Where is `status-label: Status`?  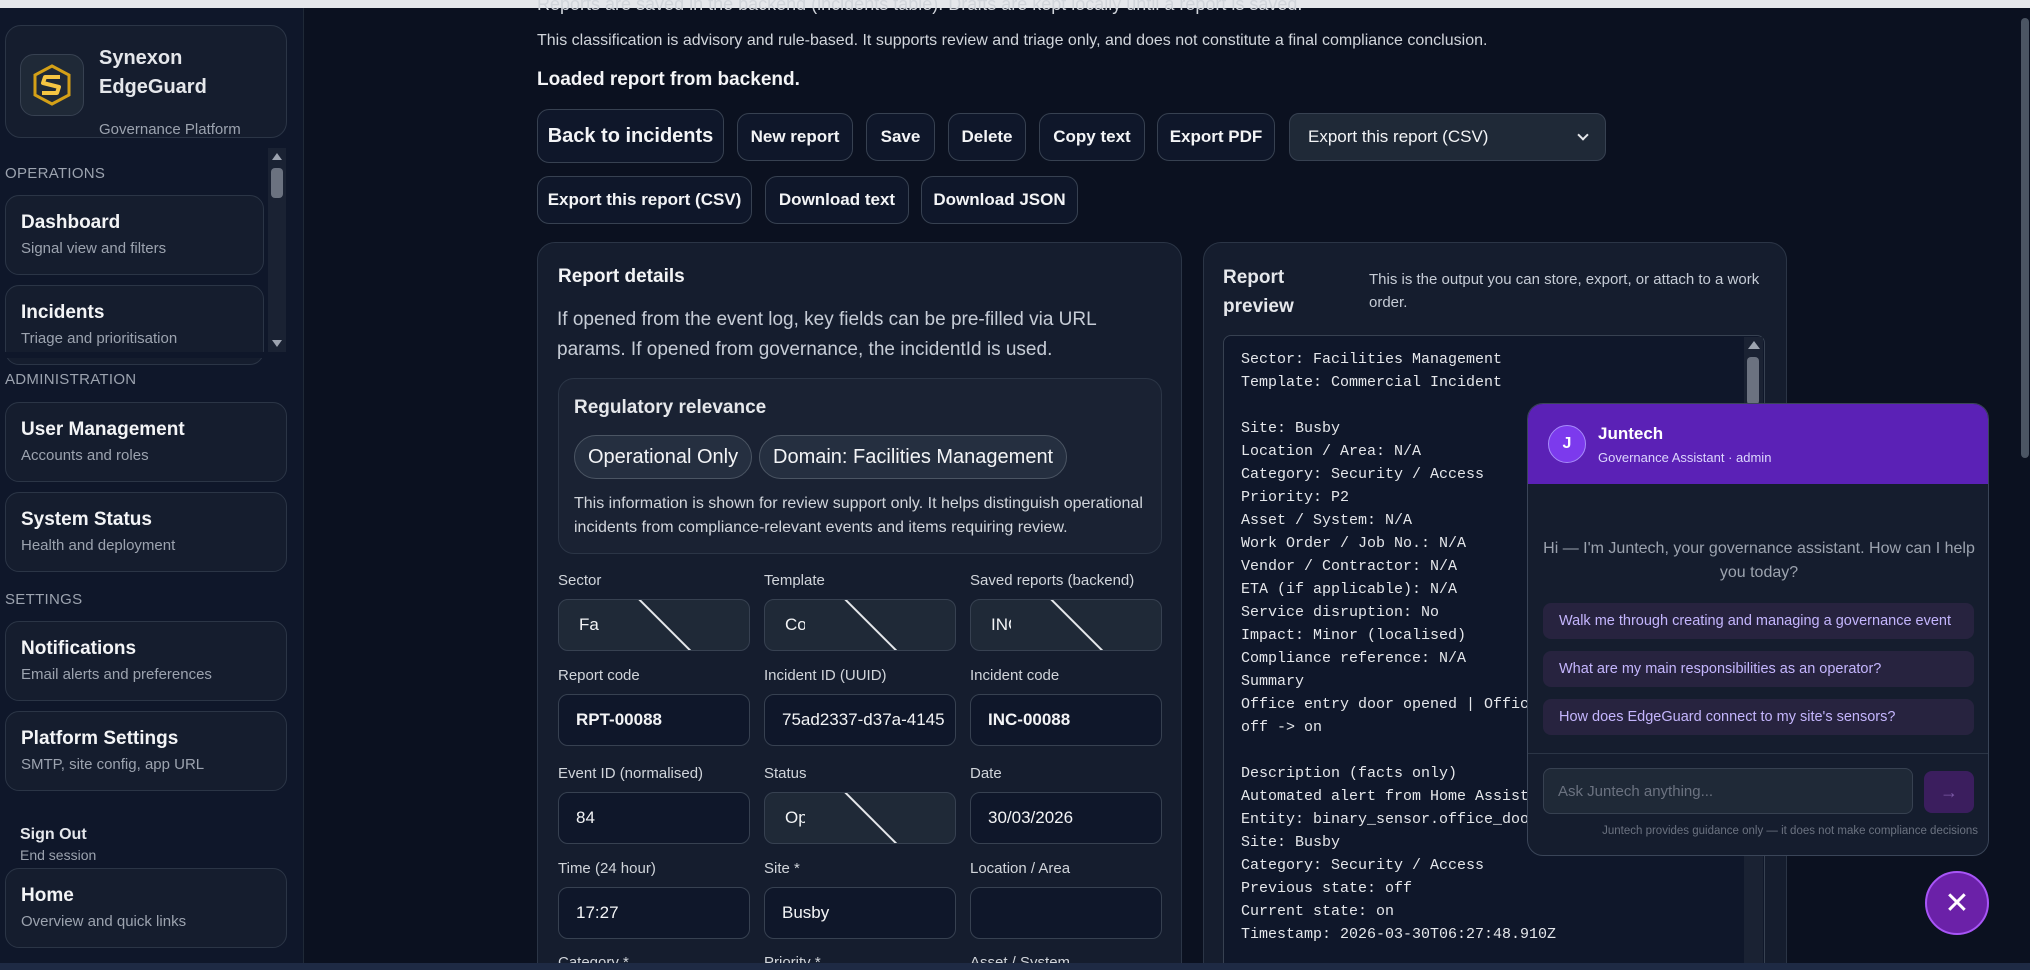
status-label: Status is located at coordinates (785, 773).